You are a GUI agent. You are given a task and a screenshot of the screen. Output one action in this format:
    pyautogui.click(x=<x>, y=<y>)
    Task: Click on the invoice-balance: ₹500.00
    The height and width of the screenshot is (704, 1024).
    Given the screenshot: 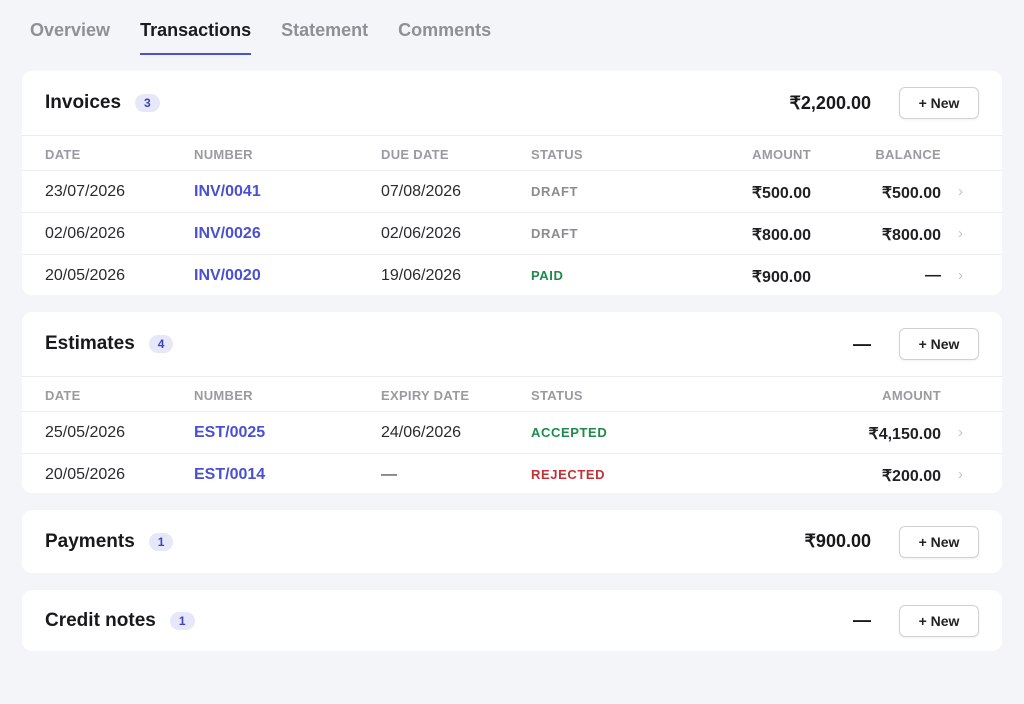 What is the action you would take?
    pyautogui.click(x=911, y=193)
    